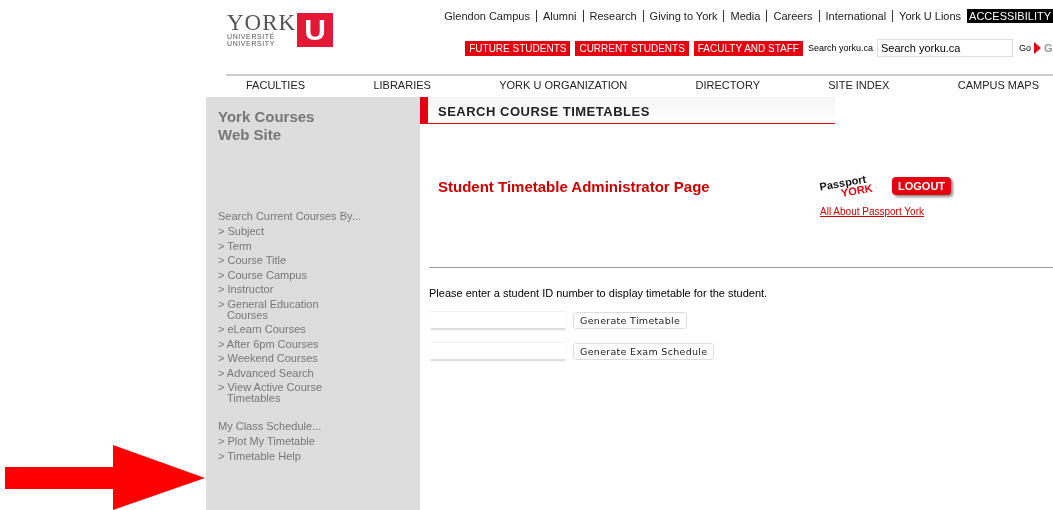  What do you see at coordinates (930, 16) in the screenshot?
I see `top-link: York U Lions` at bounding box center [930, 16].